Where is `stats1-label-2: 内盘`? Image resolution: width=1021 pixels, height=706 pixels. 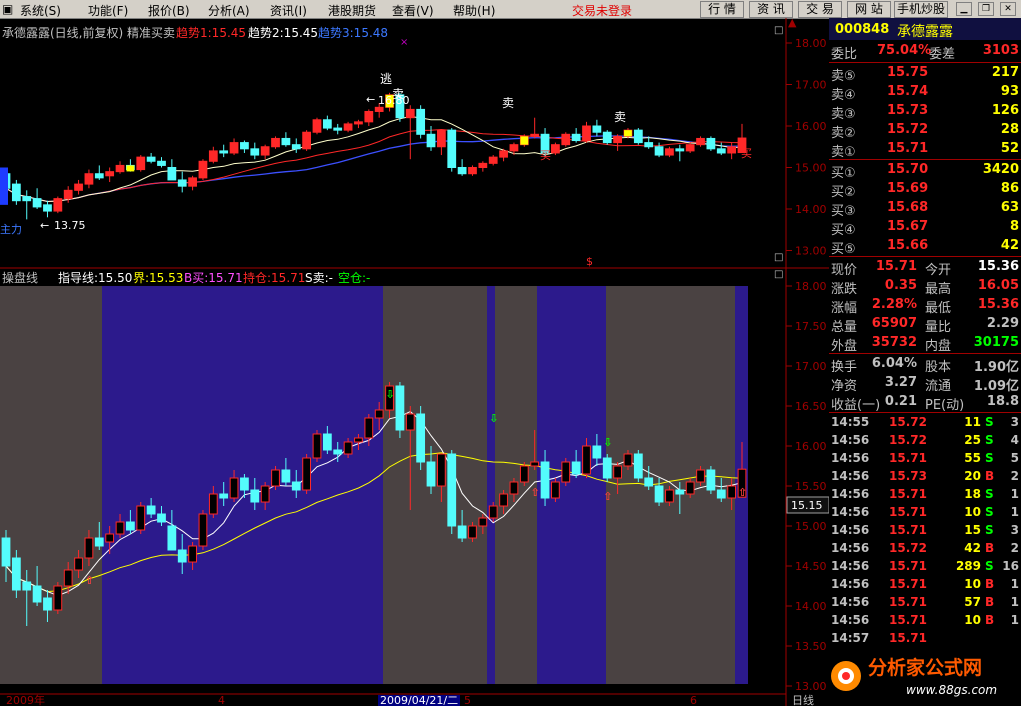
stats1-label-2: 内盘 is located at coordinates (938, 346).